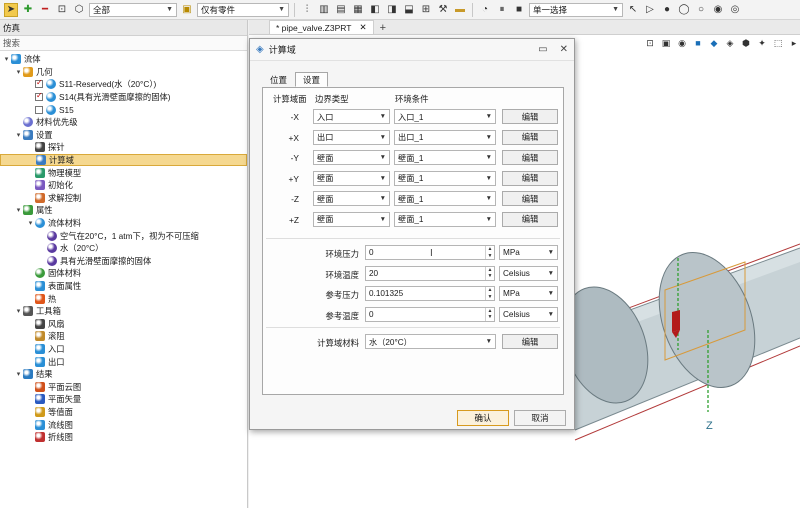  I want to click on tree-node: ▾ 流体材料, so click(123, 223).